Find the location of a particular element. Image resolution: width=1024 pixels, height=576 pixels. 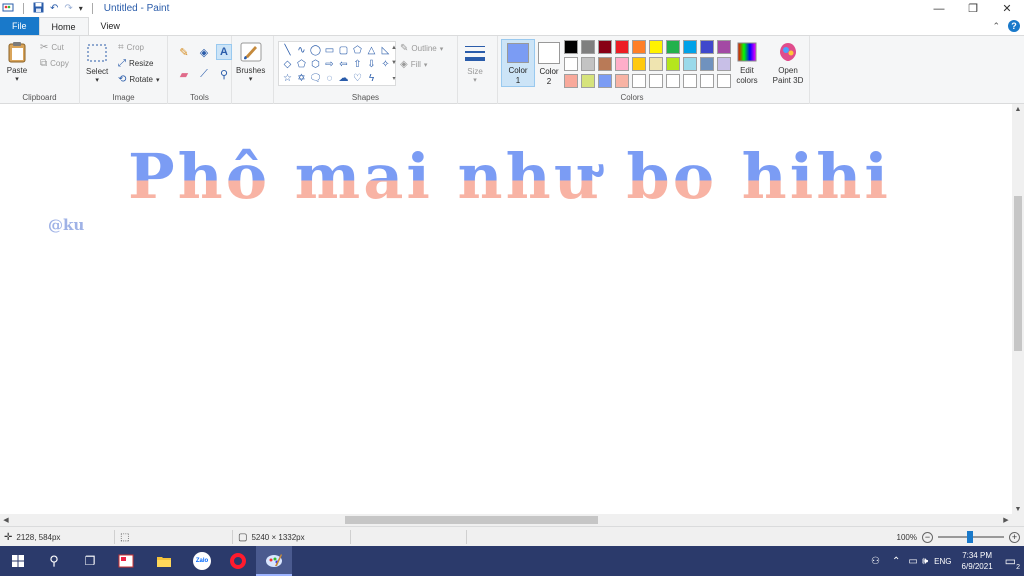

color1-button: Color 1 is located at coordinates (518, 63).